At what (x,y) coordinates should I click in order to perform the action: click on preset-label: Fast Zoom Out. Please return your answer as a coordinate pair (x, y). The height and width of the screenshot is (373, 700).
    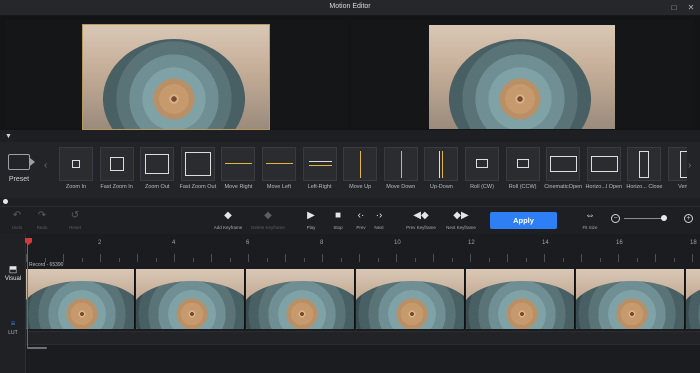
    Looking at the image, I should click on (198, 187).